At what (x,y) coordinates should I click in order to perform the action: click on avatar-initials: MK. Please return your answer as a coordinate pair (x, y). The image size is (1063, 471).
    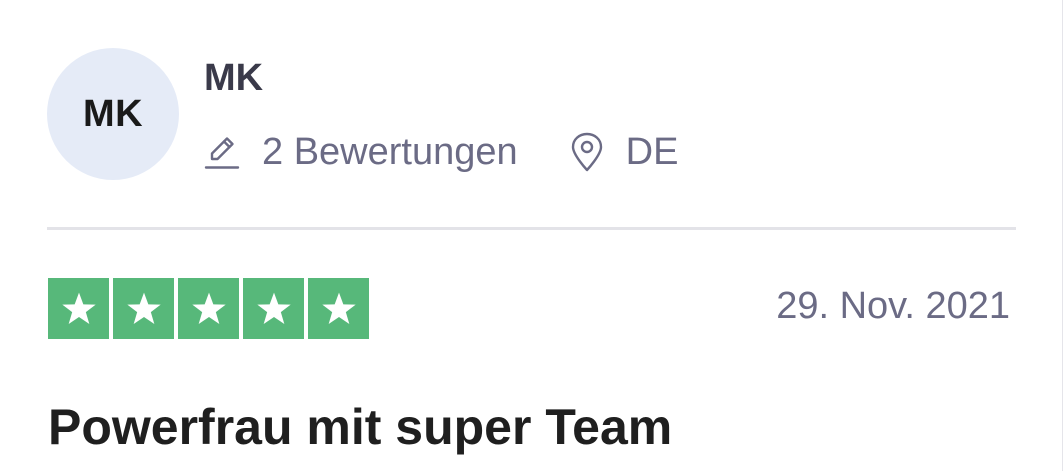
    Looking at the image, I should click on (113, 113).